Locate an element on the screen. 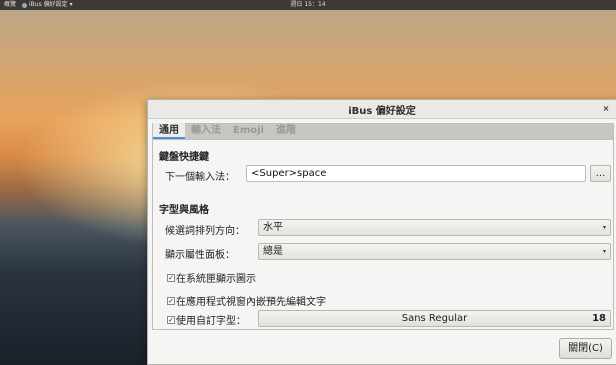 The image size is (616, 365). orientation-select: 水平 ▾ is located at coordinates (434, 227).